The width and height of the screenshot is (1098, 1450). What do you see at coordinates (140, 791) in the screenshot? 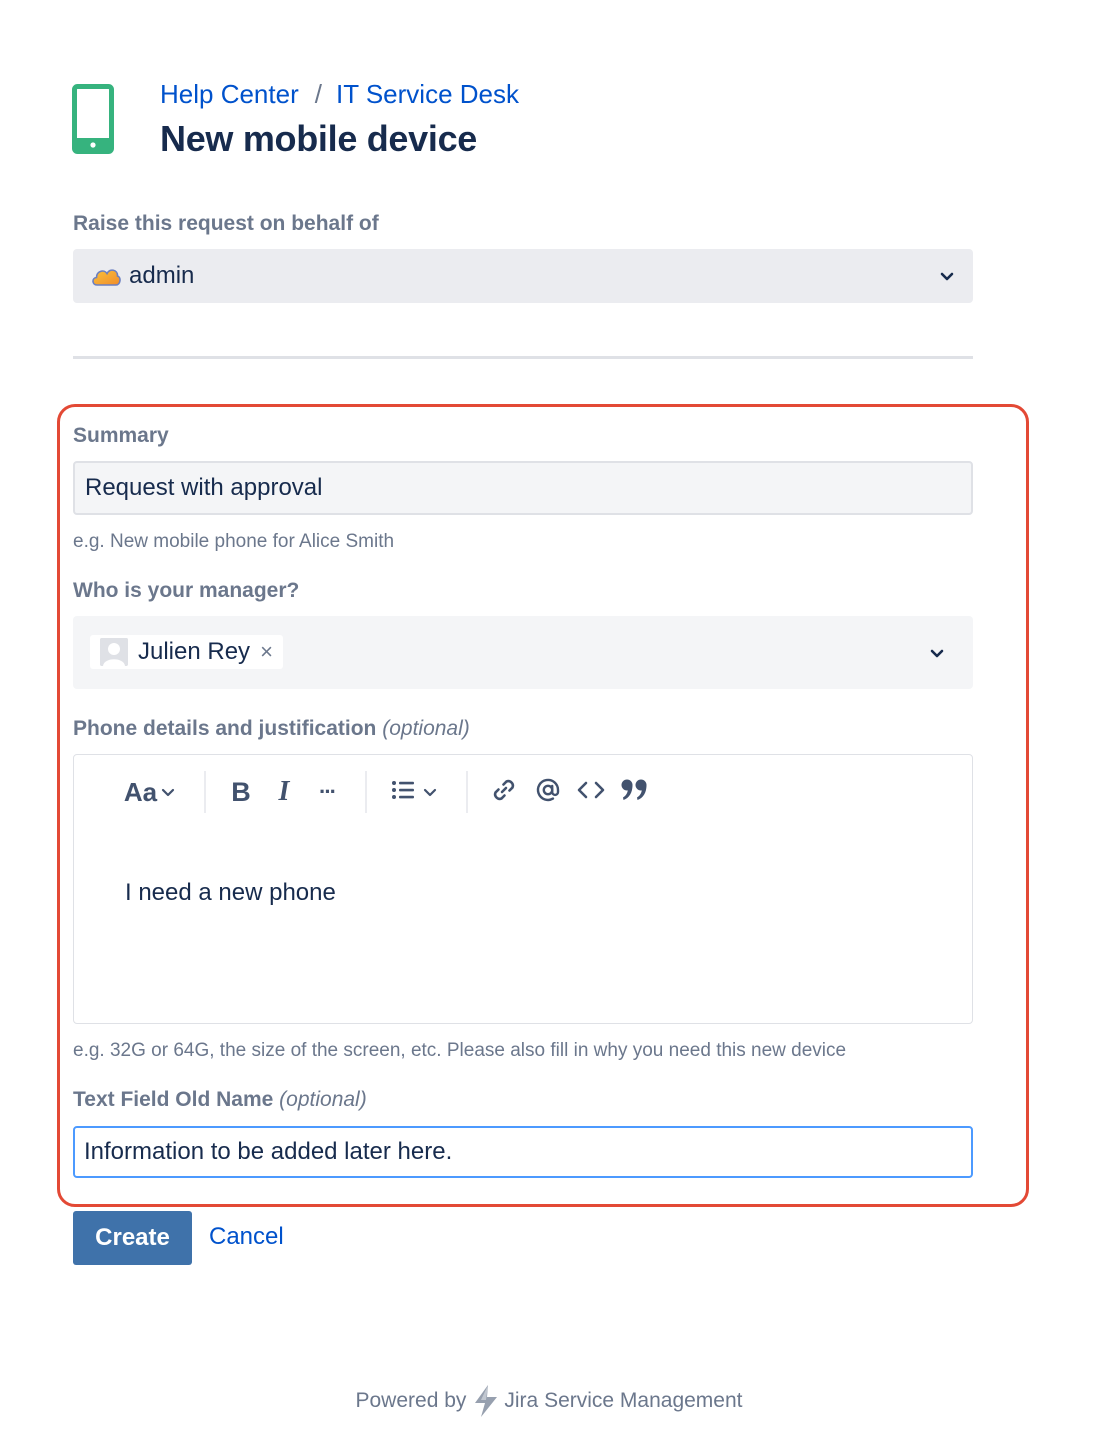
I see `text-style-icon: Aa` at bounding box center [140, 791].